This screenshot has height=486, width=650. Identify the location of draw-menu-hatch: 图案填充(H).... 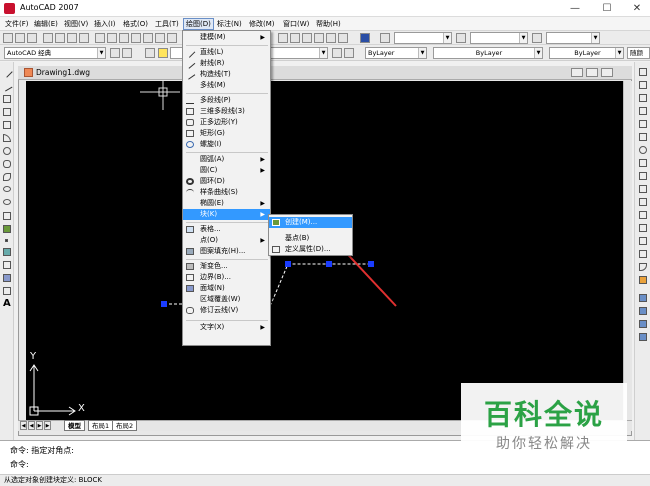
(226, 251).